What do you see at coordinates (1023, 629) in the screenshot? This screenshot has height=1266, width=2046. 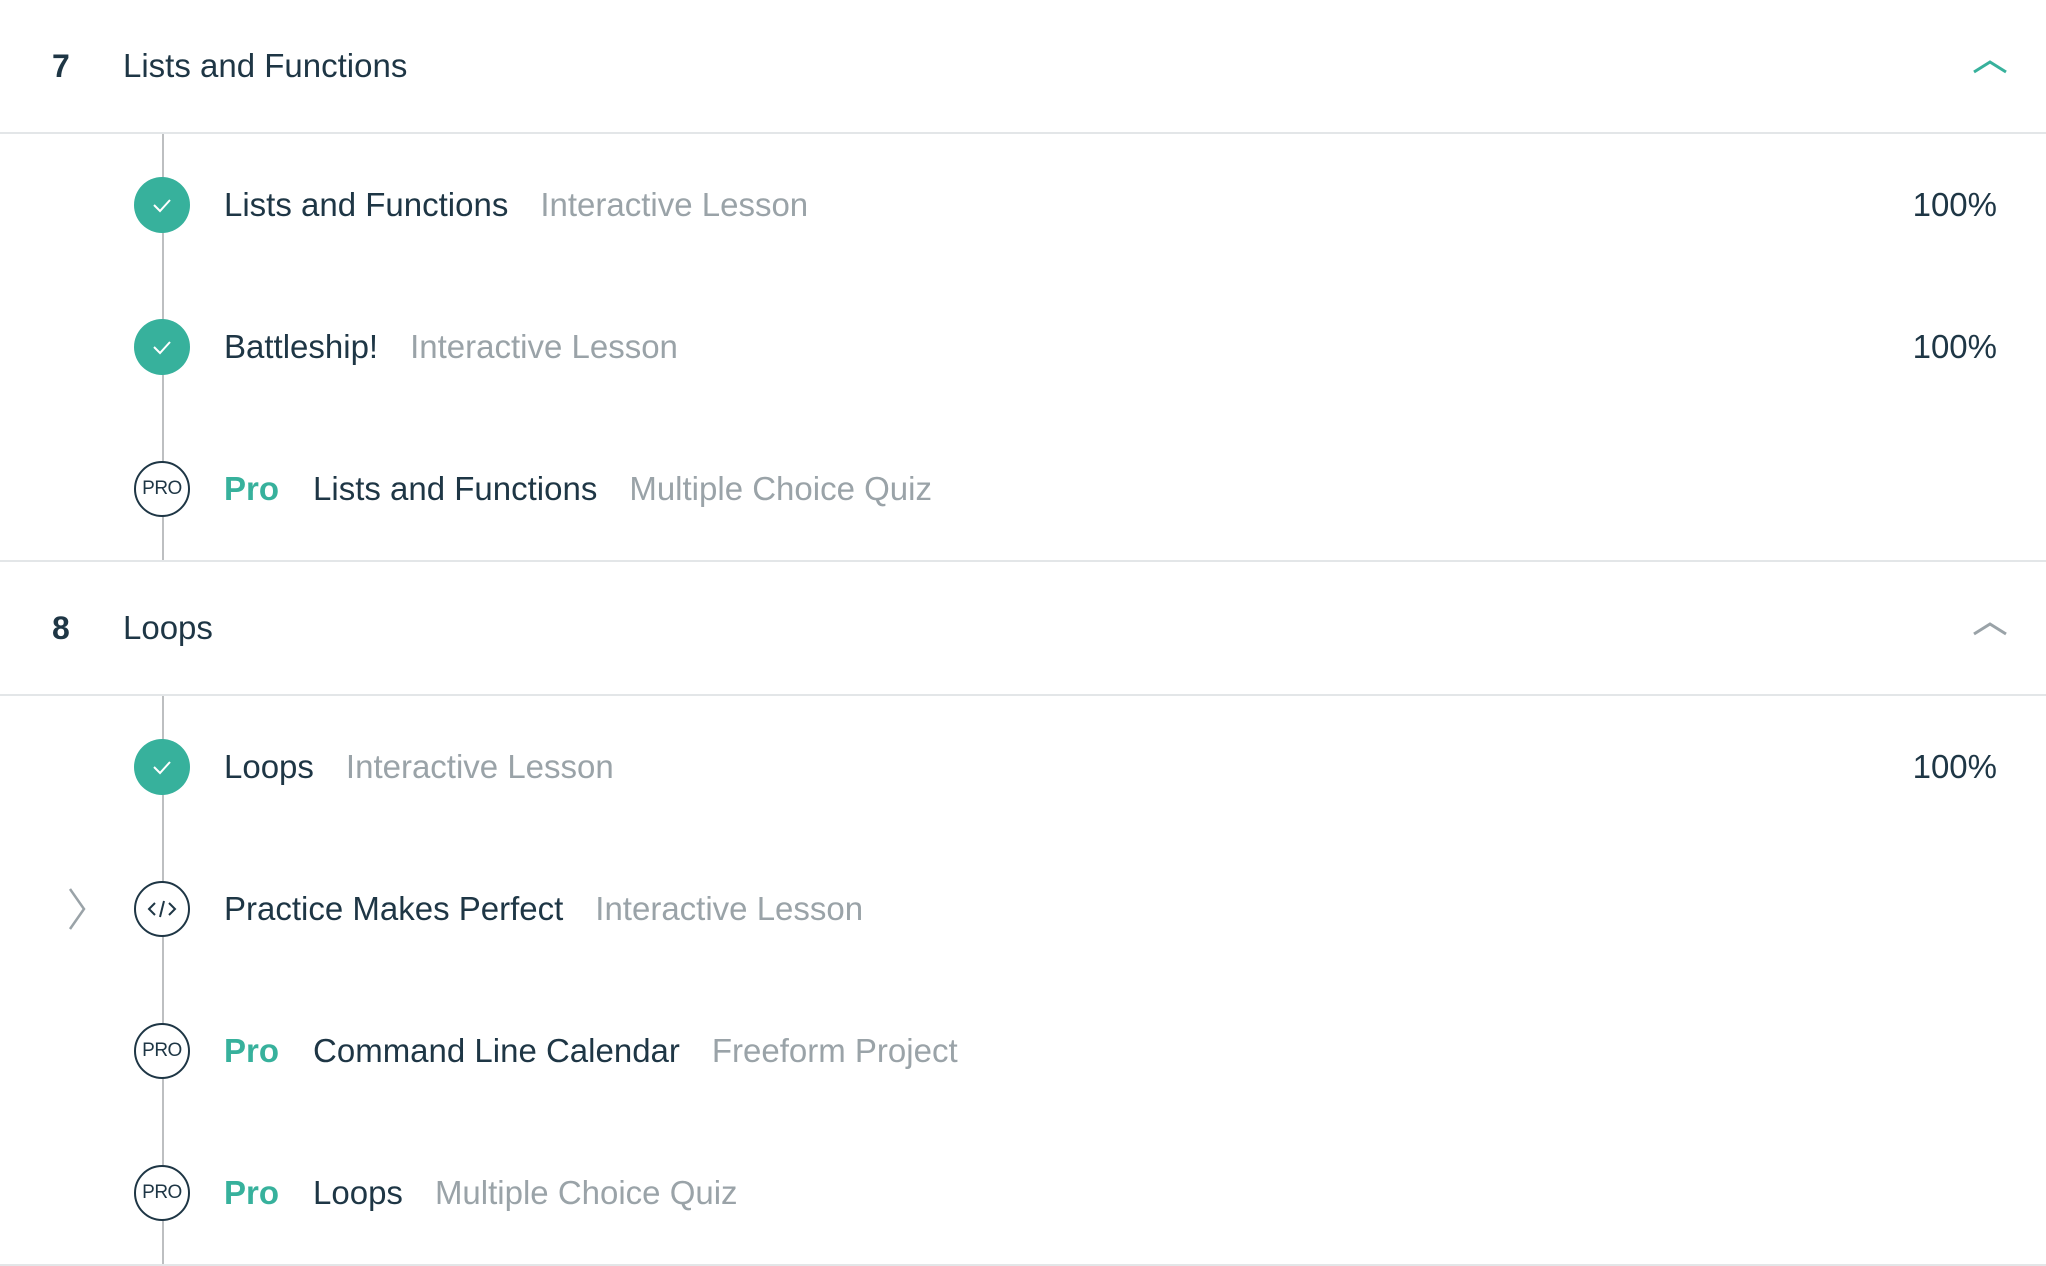 I see `section-header: 8 Loops` at bounding box center [1023, 629].